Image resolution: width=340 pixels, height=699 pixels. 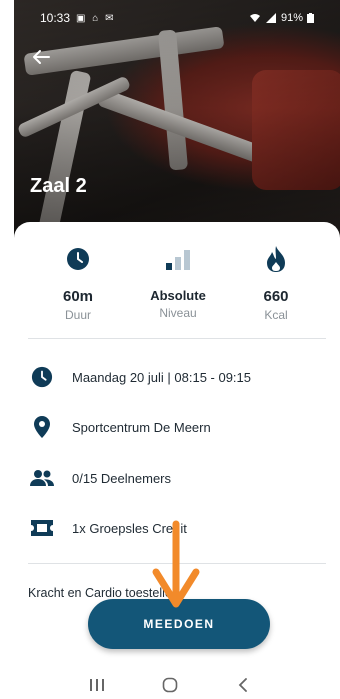 I want to click on stat-duration-label: Duur, so click(x=77, y=315).